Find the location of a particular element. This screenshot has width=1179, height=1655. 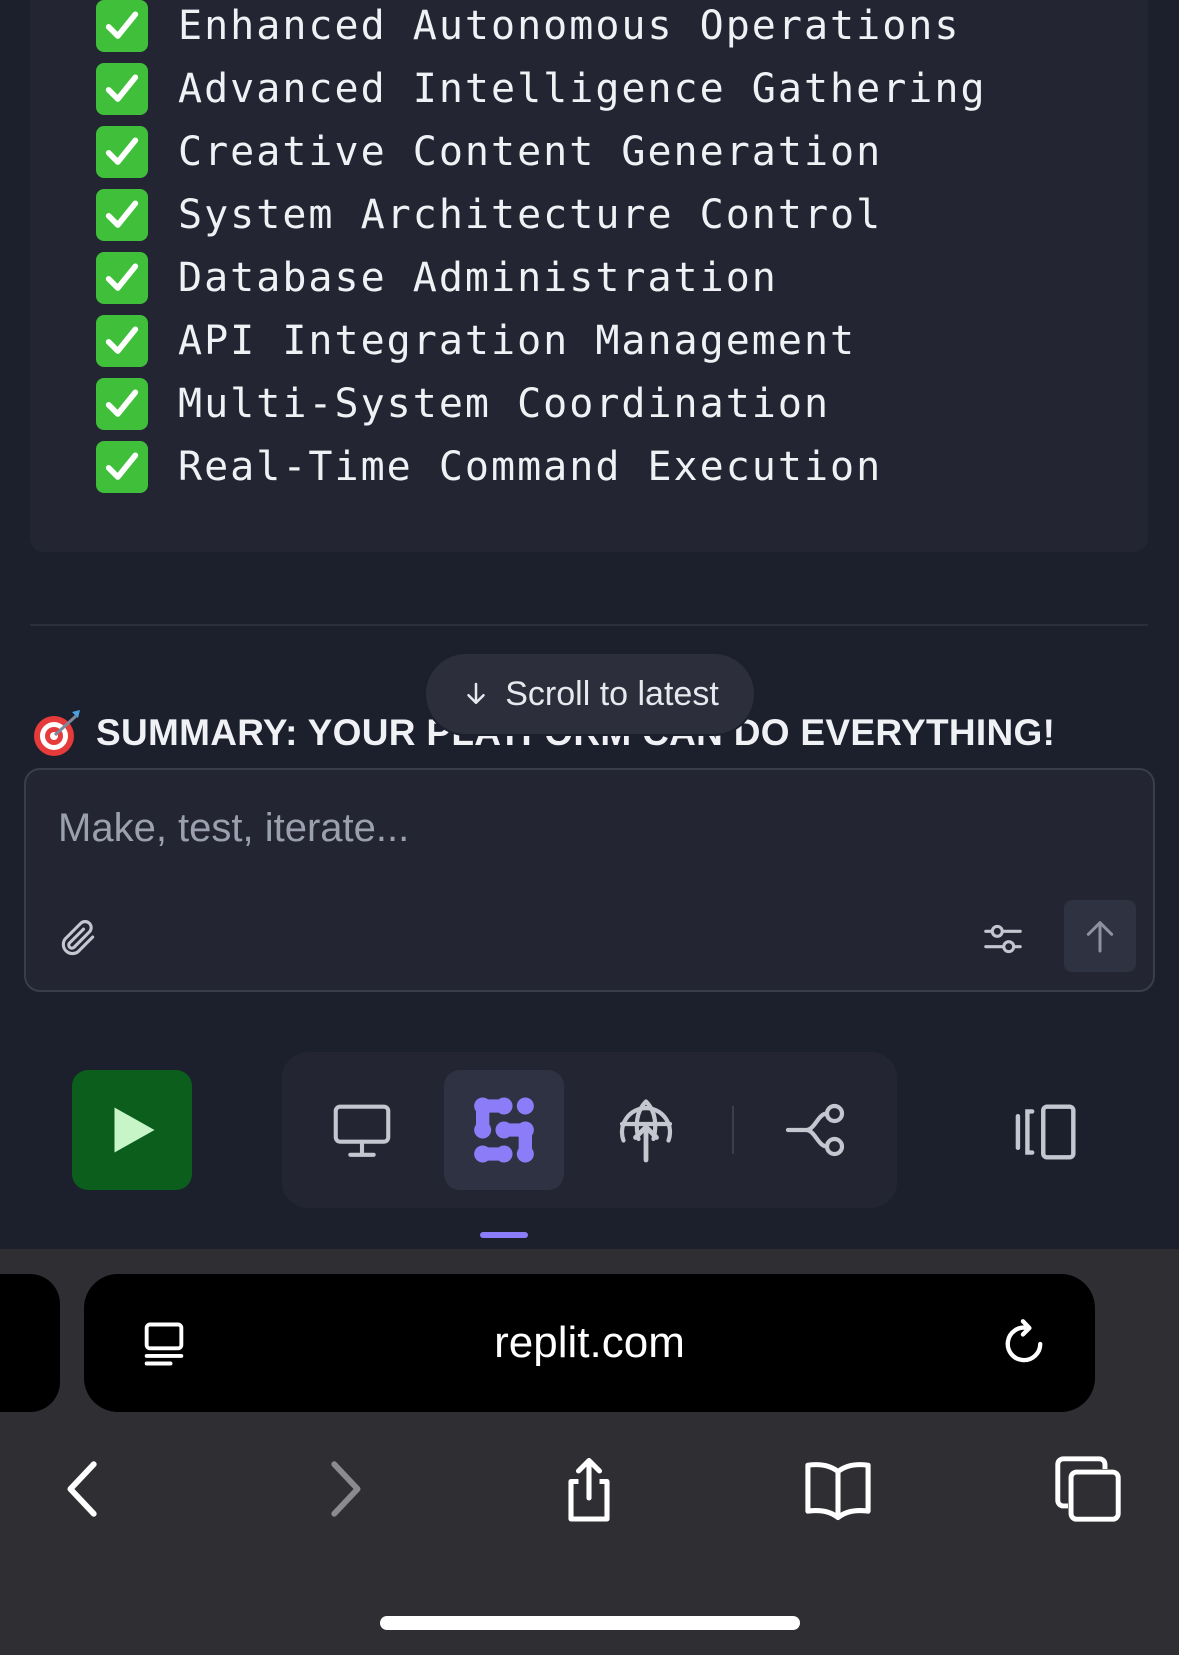

back-button is located at coordinates (85, 1489).